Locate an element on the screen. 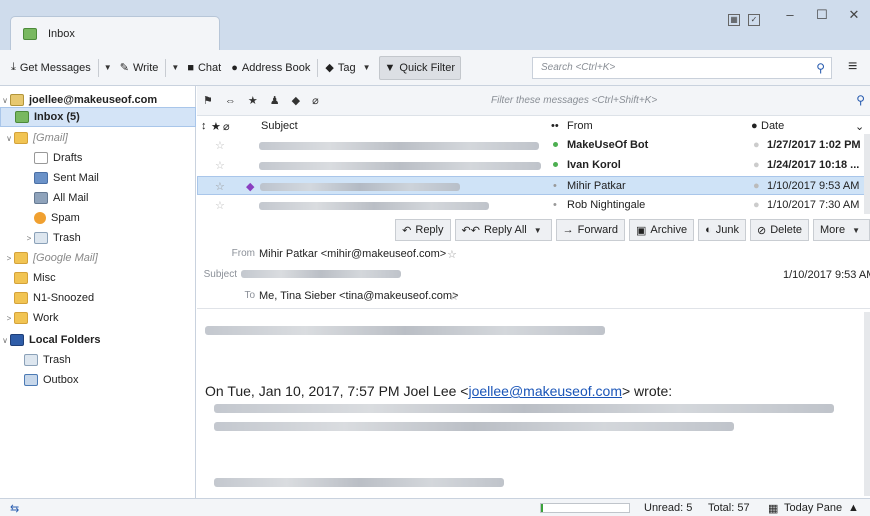 The height and width of the screenshot is (516, 870). write-button: ✎ Write is located at coordinates (139, 68).